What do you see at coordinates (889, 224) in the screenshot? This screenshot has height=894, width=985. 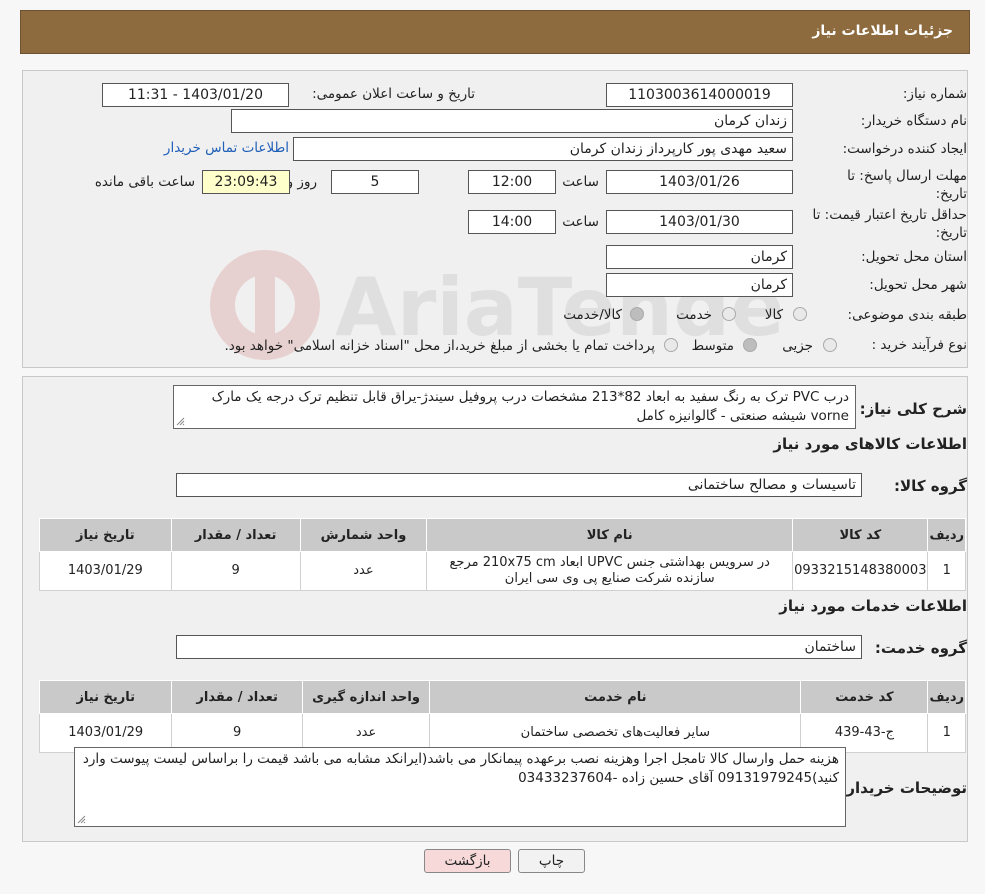 I see `validity-label: حداقل تاریخ اعتبار قیمت: تا تاریخ:` at bounding box center [889, 224].